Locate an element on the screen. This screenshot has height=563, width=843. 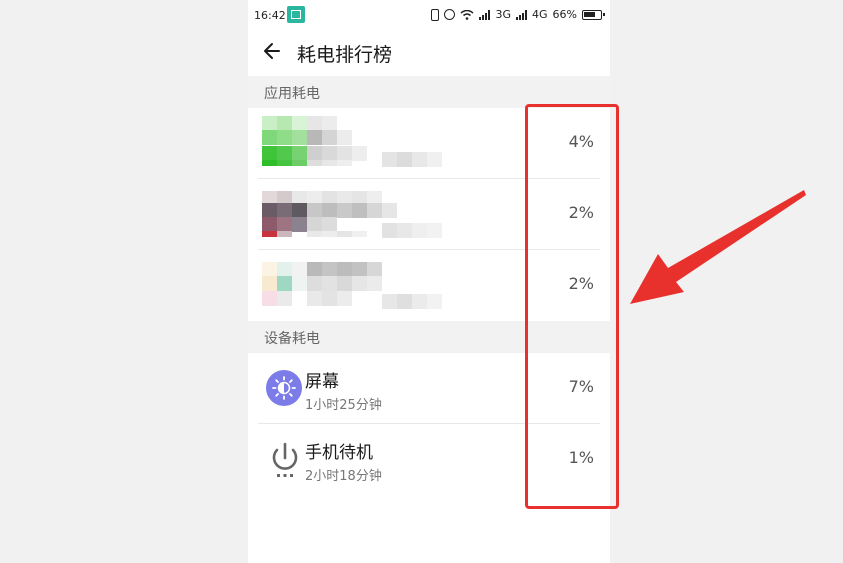
network-4g-label: 4G is located at coordinates (540, 14).